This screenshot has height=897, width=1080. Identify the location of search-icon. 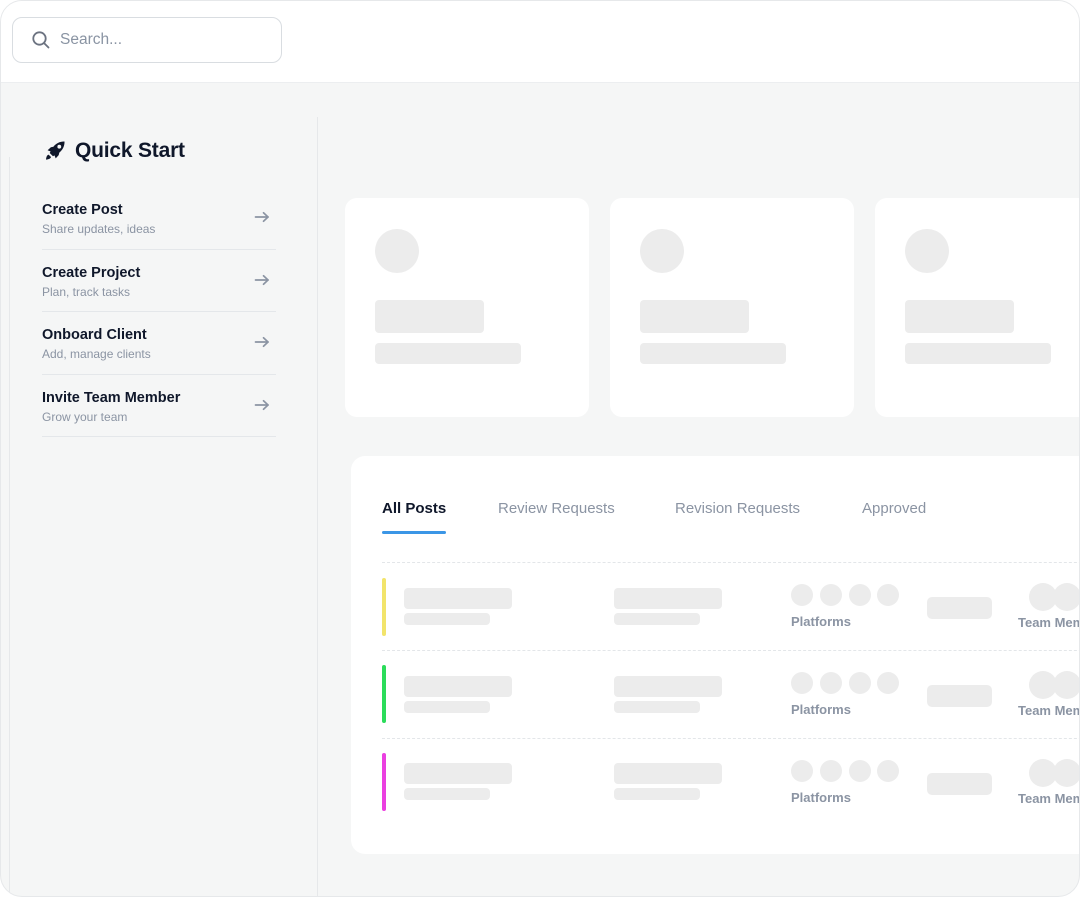
(41, 40).